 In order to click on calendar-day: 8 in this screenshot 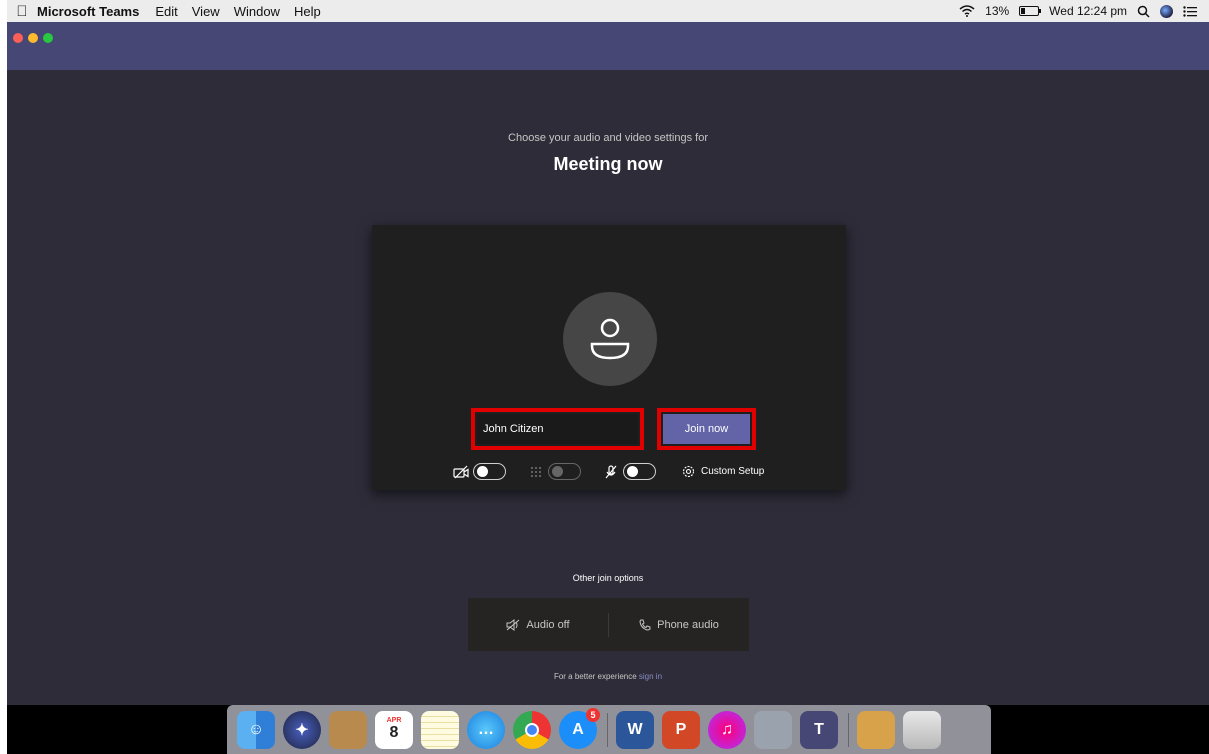, I will do `click(394, 732)`.